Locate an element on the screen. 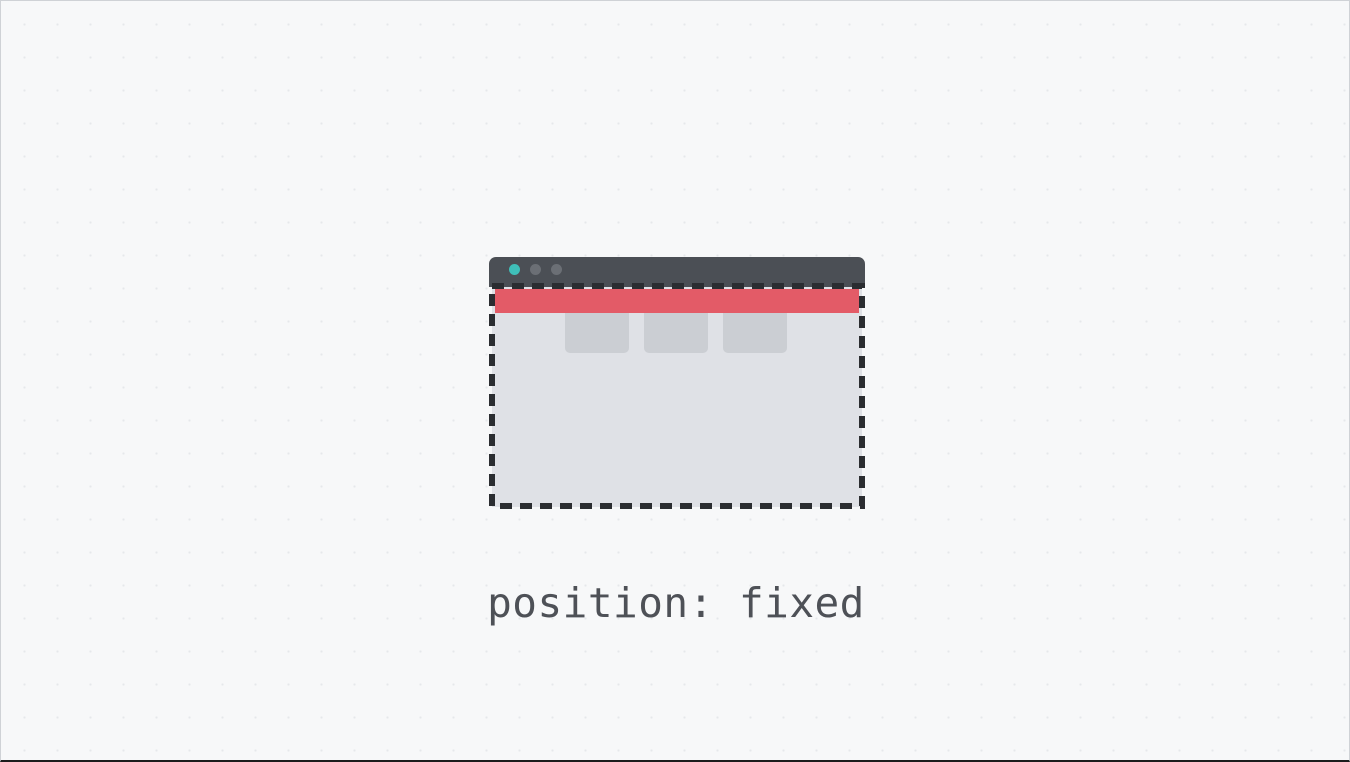 The image size is (1350, 762). minimize-dot-icon is located at coordinates (535, 269).